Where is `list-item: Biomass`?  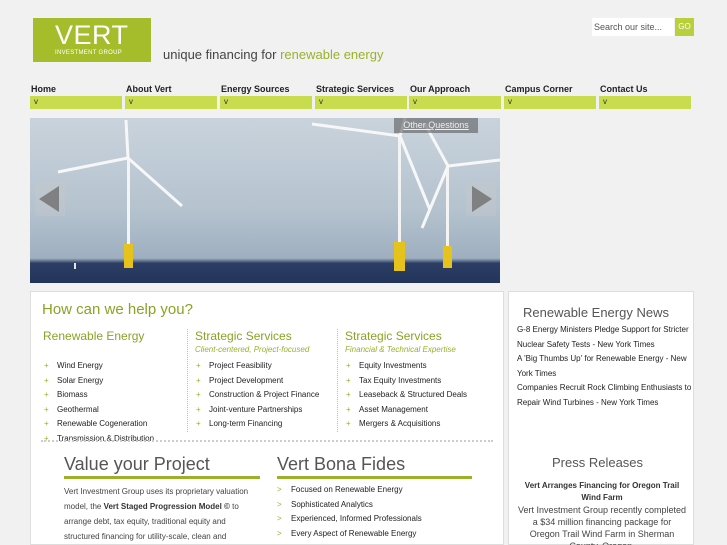
list-item: Biomass is located at coordinates (115, 395).